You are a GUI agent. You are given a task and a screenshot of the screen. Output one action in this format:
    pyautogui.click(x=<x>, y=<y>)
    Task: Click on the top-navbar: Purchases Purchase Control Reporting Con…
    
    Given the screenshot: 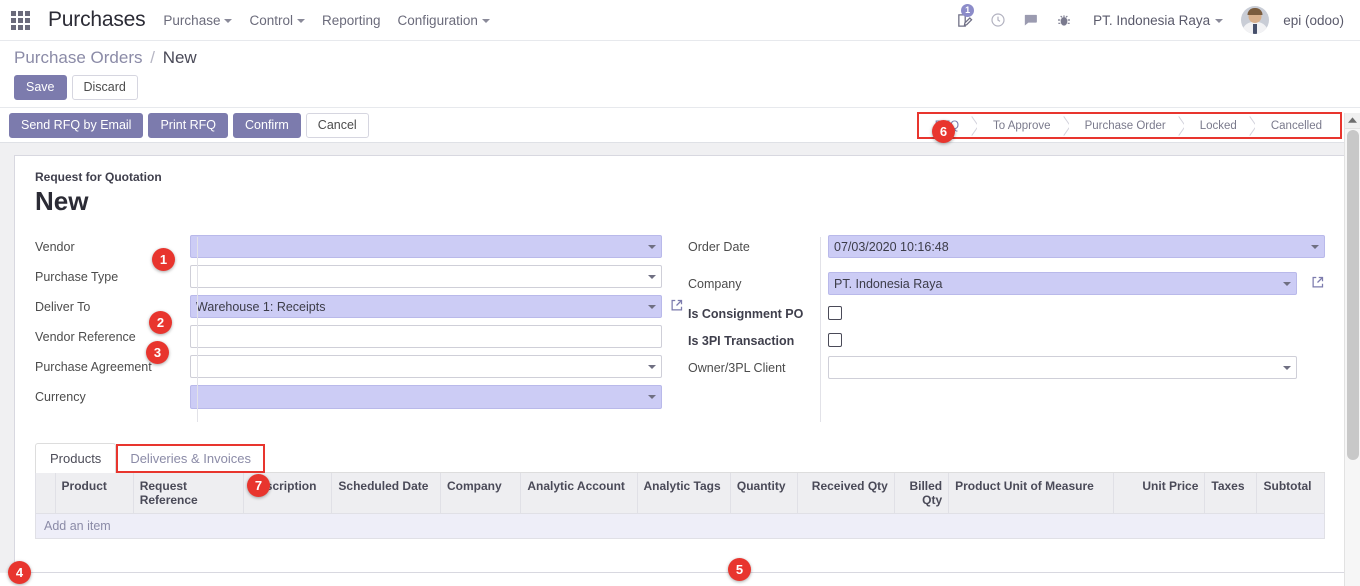 What is the action you would take?
    pyautogui.click(x=680, y=20)
    